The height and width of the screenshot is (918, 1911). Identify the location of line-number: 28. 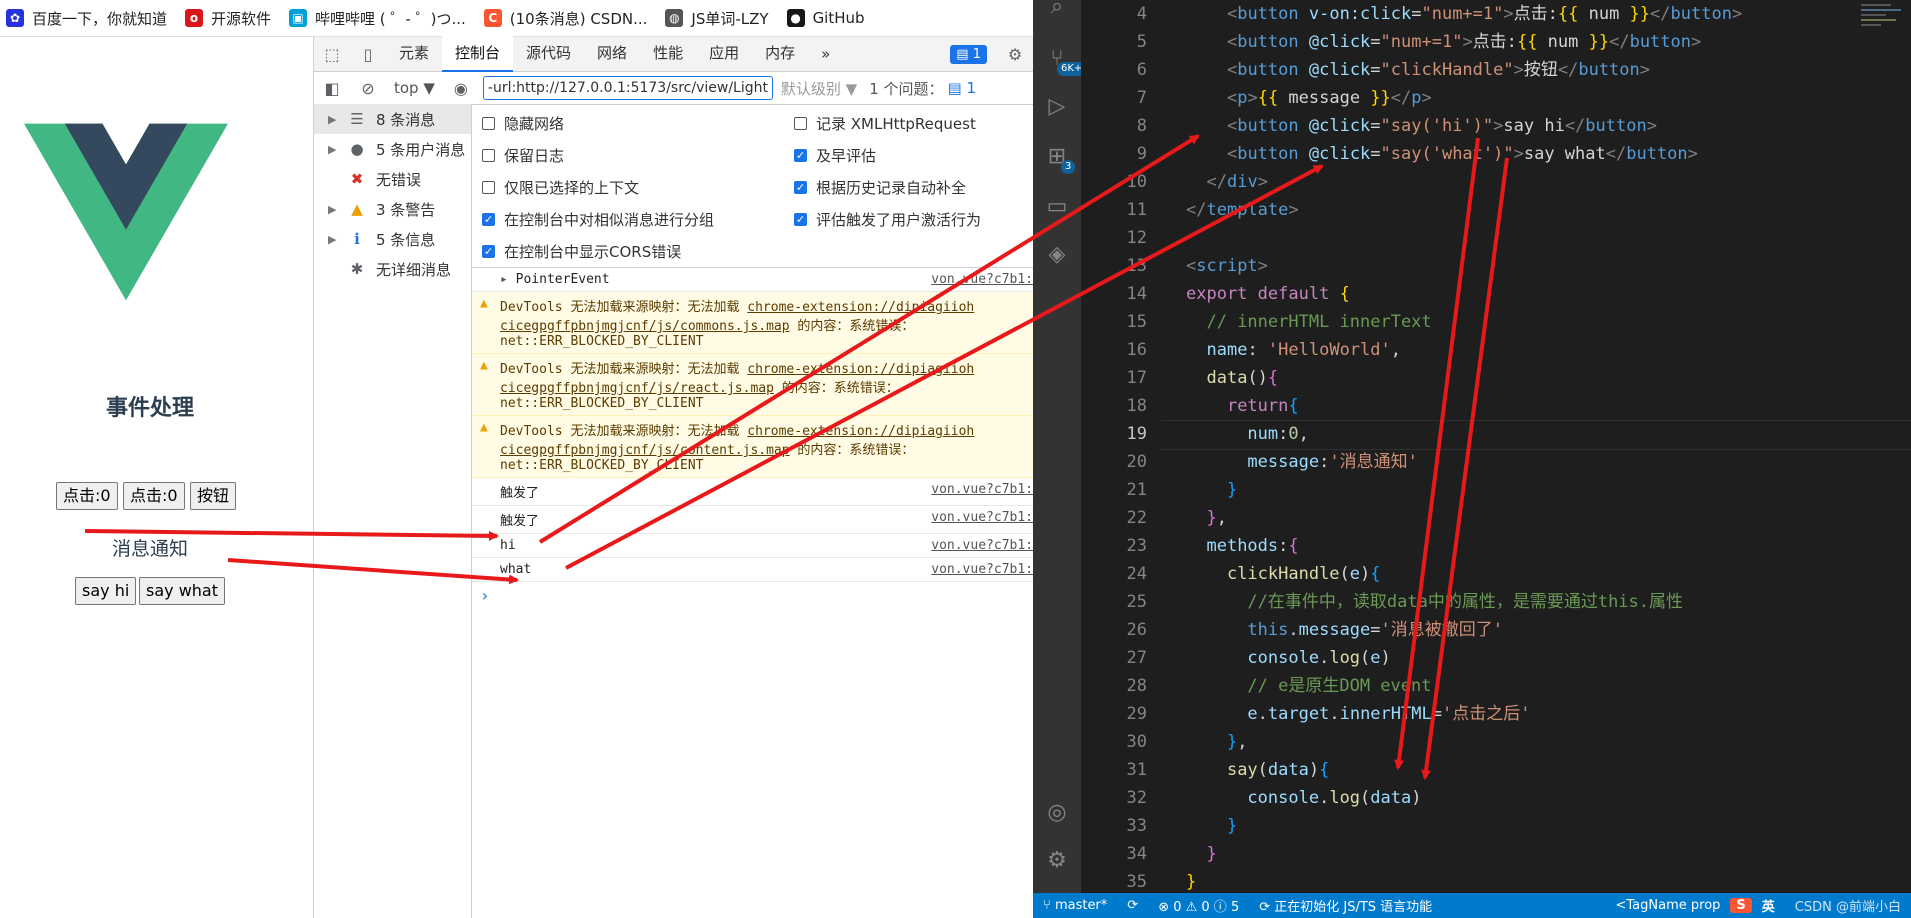
(1136, 686).